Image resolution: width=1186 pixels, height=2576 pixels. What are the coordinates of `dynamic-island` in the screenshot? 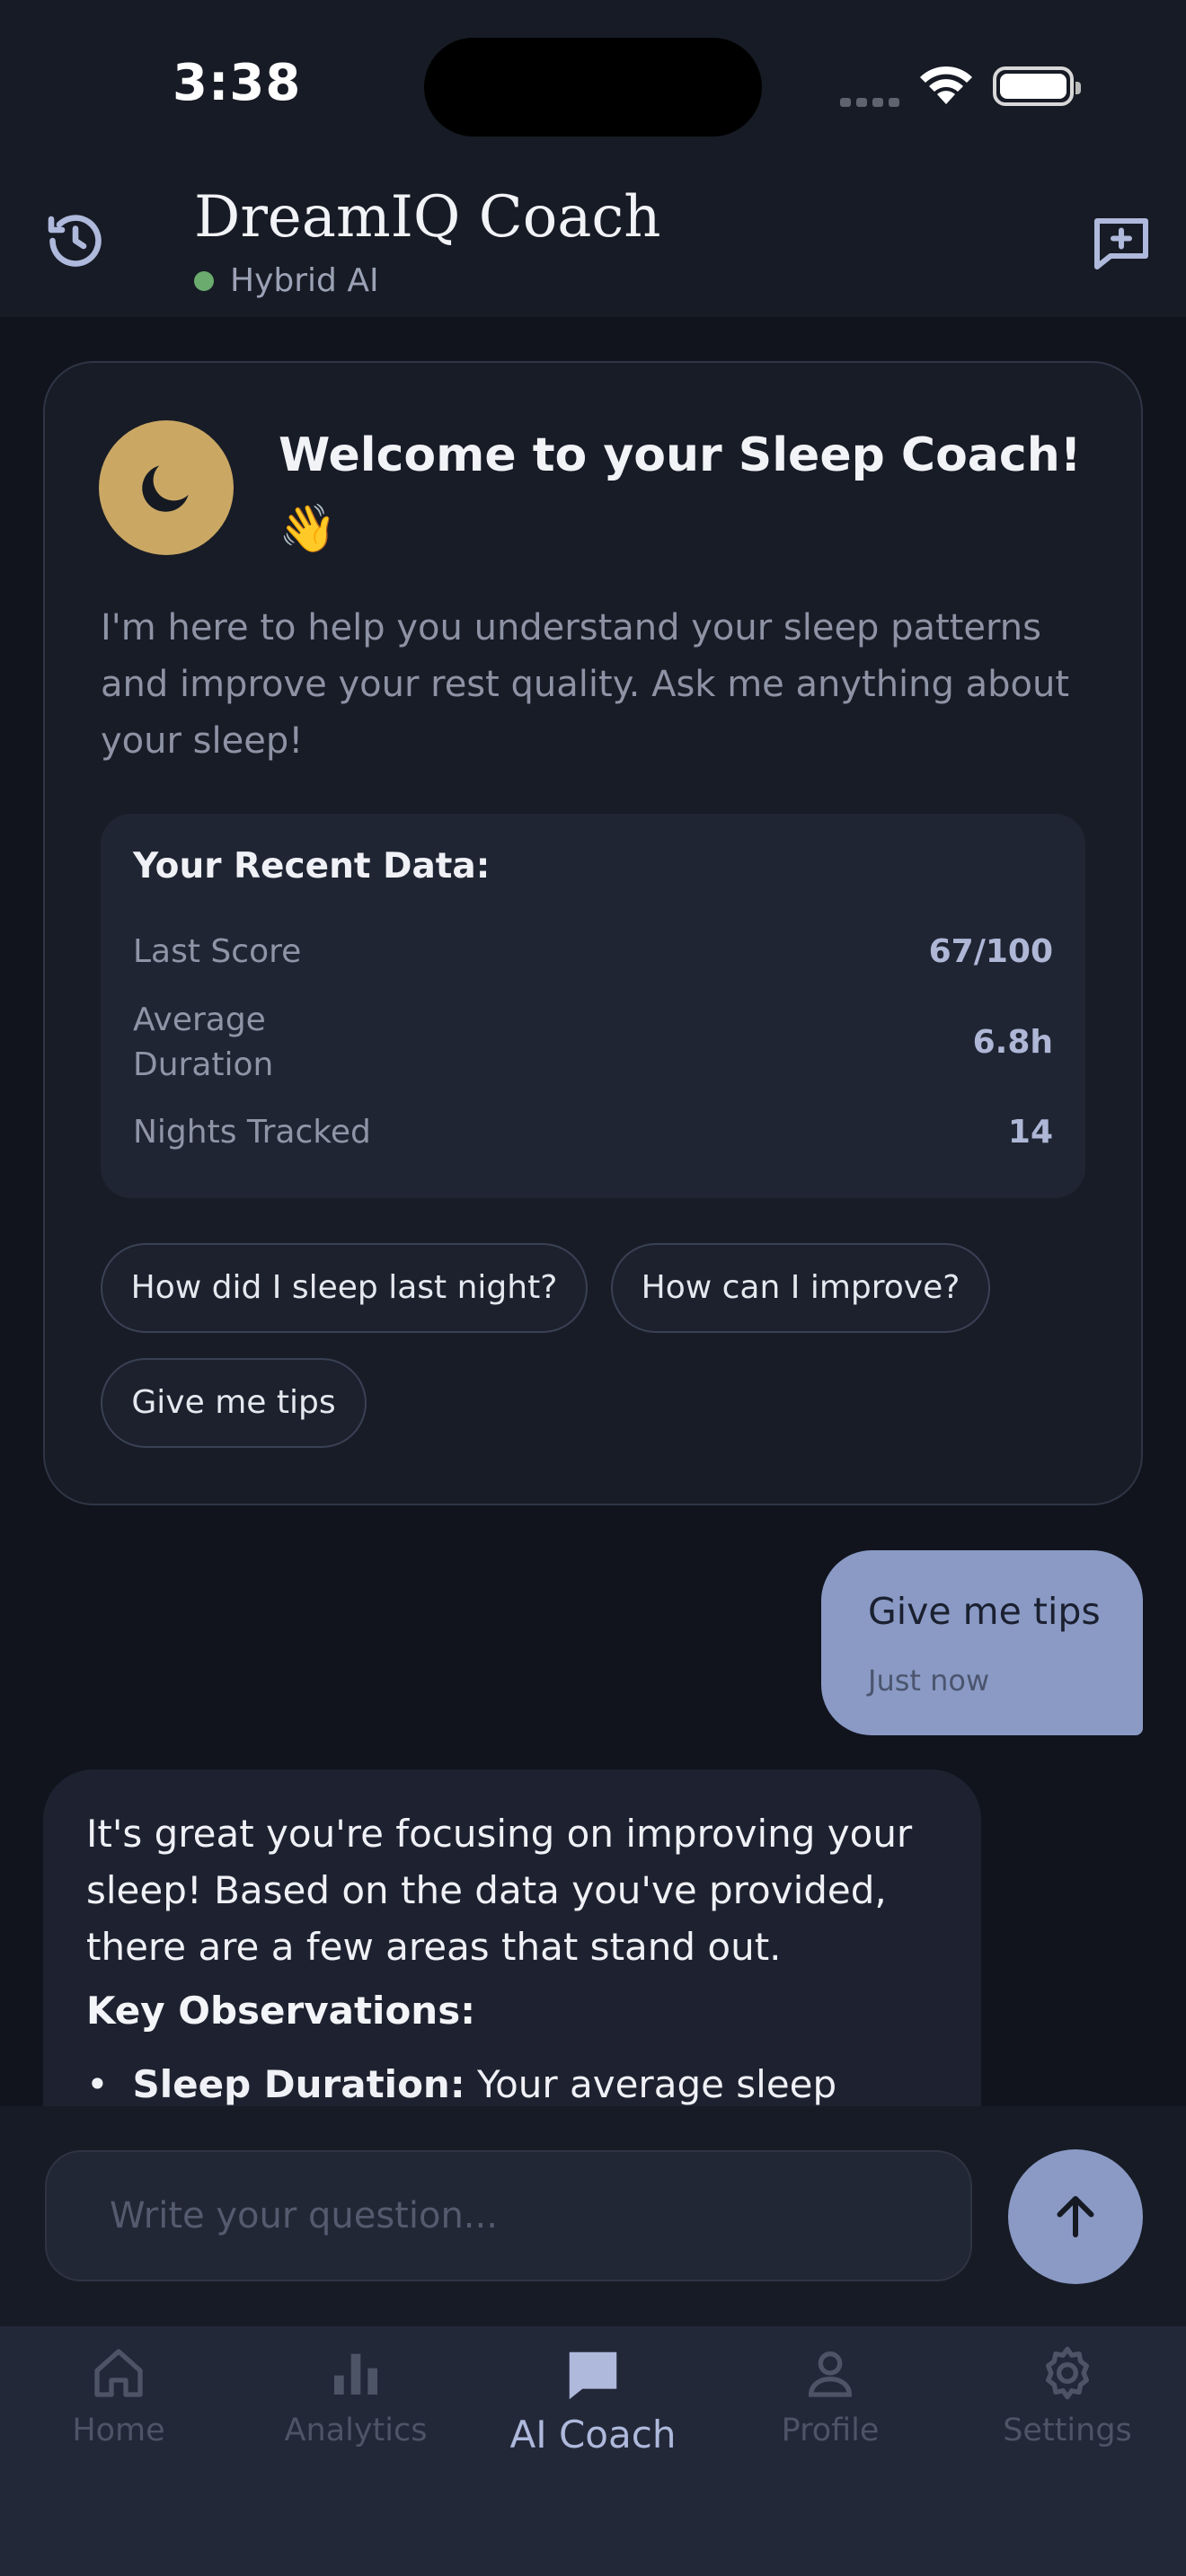 It's located at (593, 87).